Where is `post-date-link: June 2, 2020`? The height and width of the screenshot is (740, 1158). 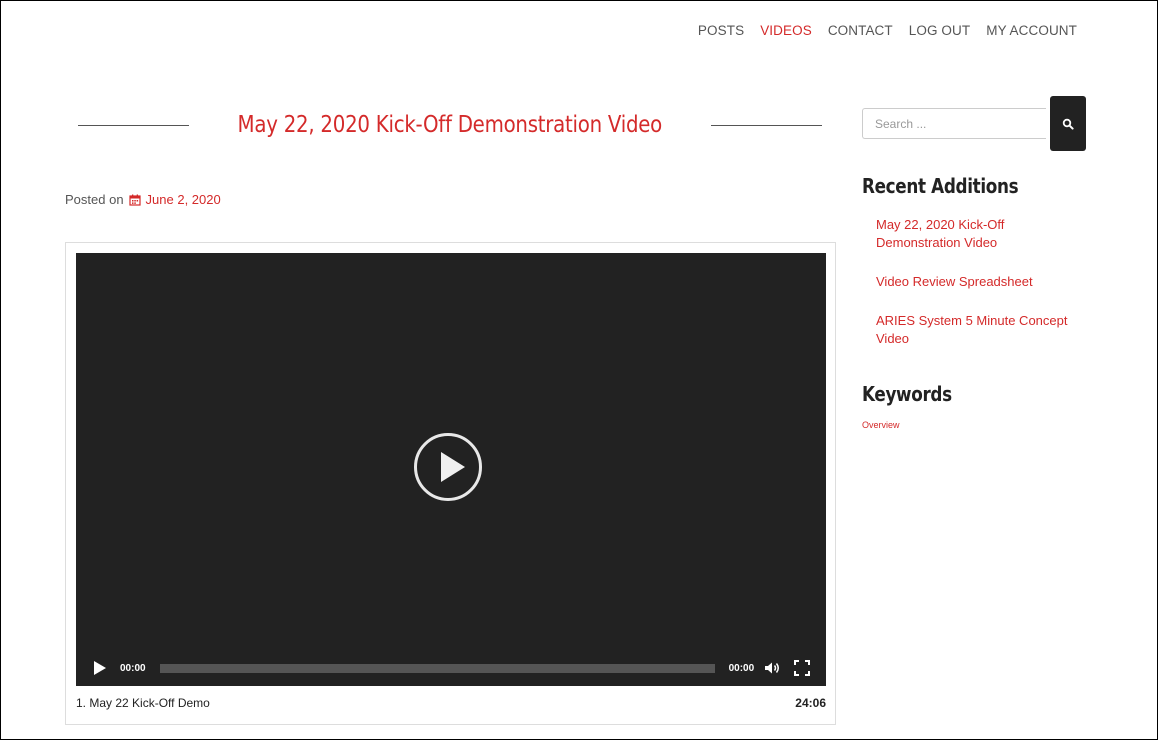
post-date-link: June 2, 2020 is located at coordinates (174, 199).